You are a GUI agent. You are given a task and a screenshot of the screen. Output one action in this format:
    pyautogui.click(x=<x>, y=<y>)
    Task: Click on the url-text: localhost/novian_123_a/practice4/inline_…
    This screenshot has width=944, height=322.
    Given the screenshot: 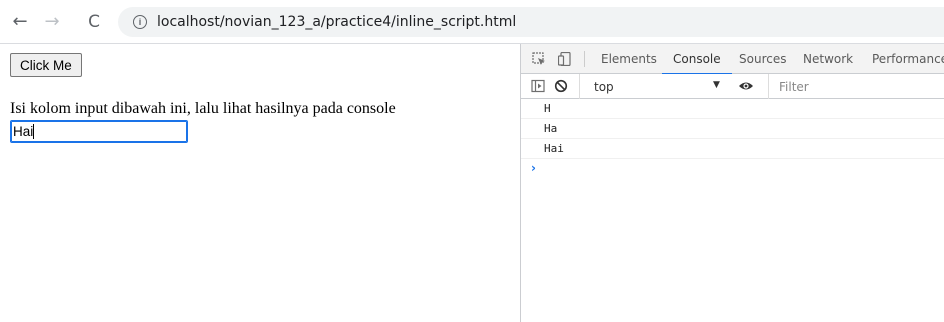 What is the action you would take?
    pyautogui.click(x=336, y=22)
    